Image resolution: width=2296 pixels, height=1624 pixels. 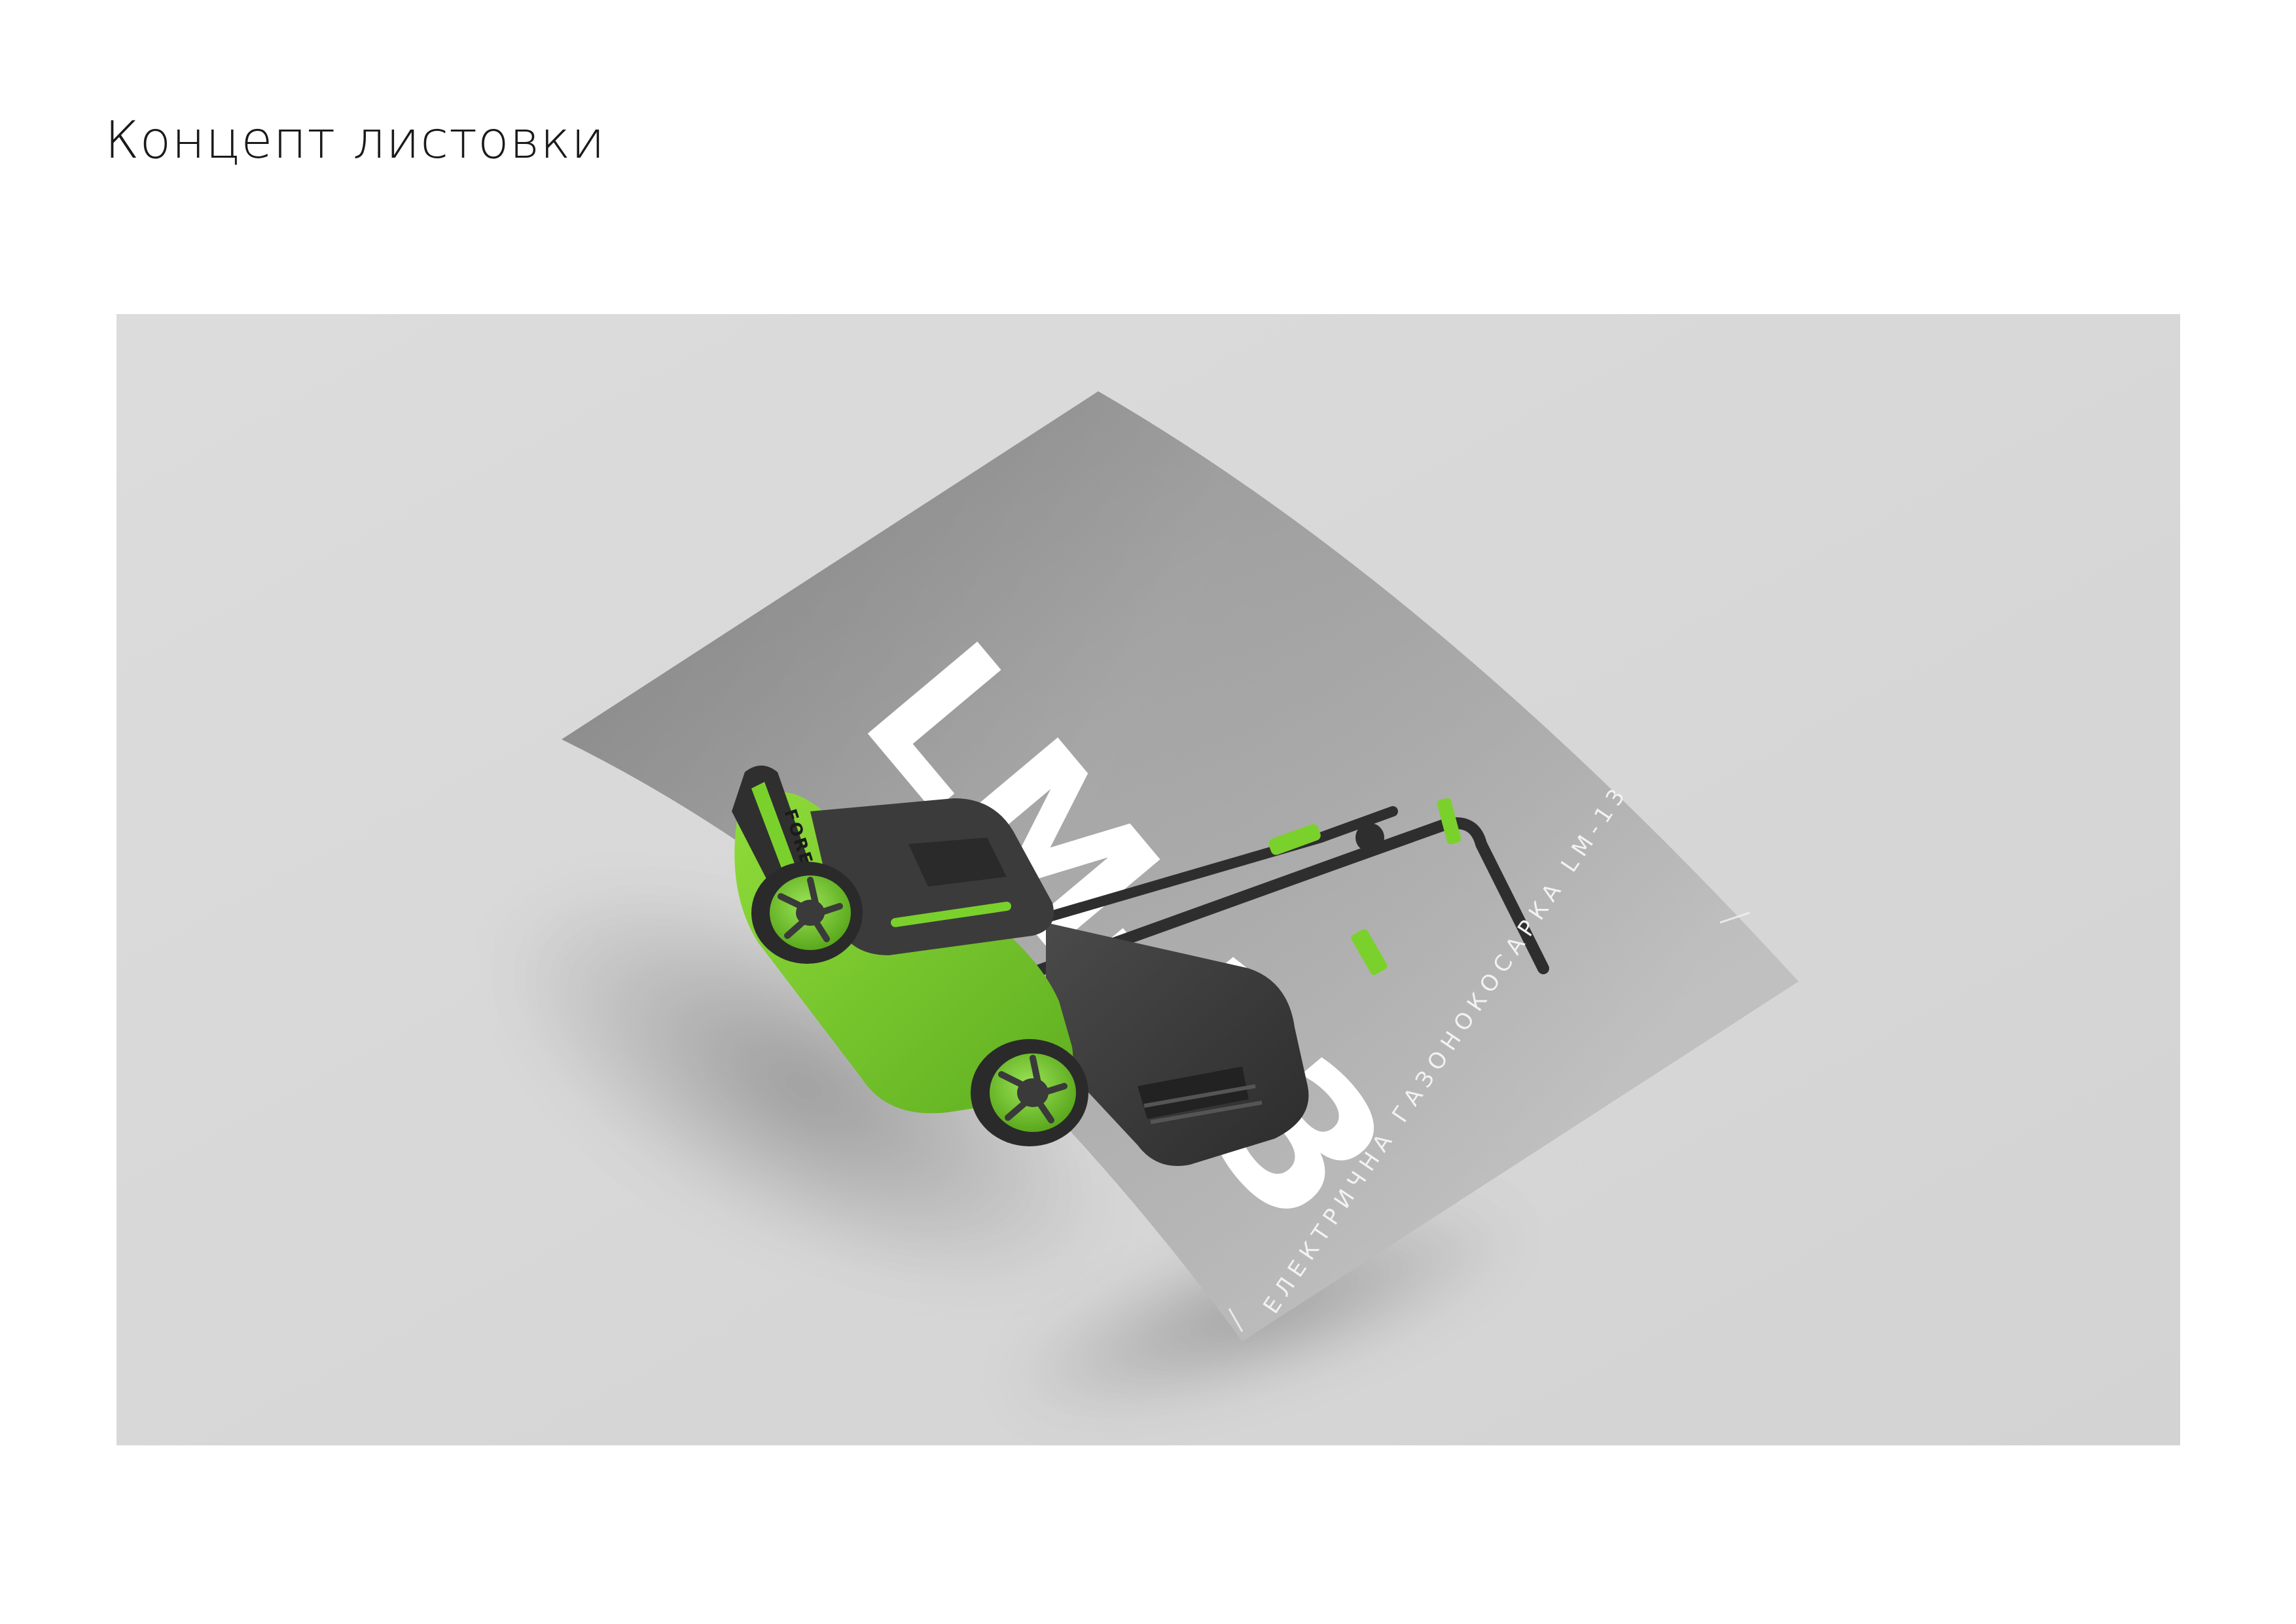 What do you see at coordinates (807, 913) in the screenshot?
I see `rear-wheel` at bounding box center [807, 913].